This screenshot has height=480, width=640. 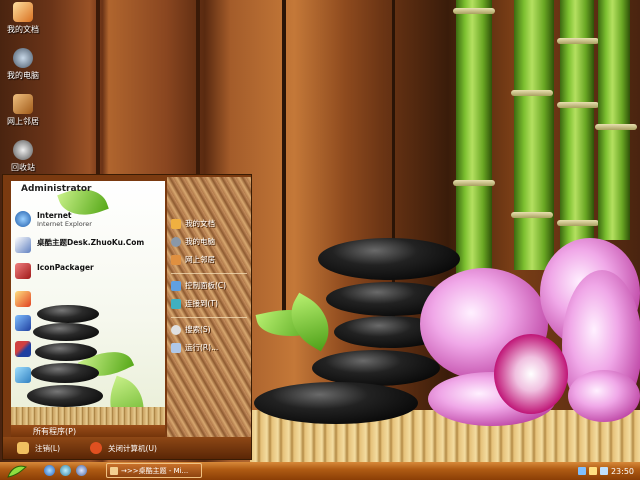 I want to click on connect-icon, so click(x=176, y=303).